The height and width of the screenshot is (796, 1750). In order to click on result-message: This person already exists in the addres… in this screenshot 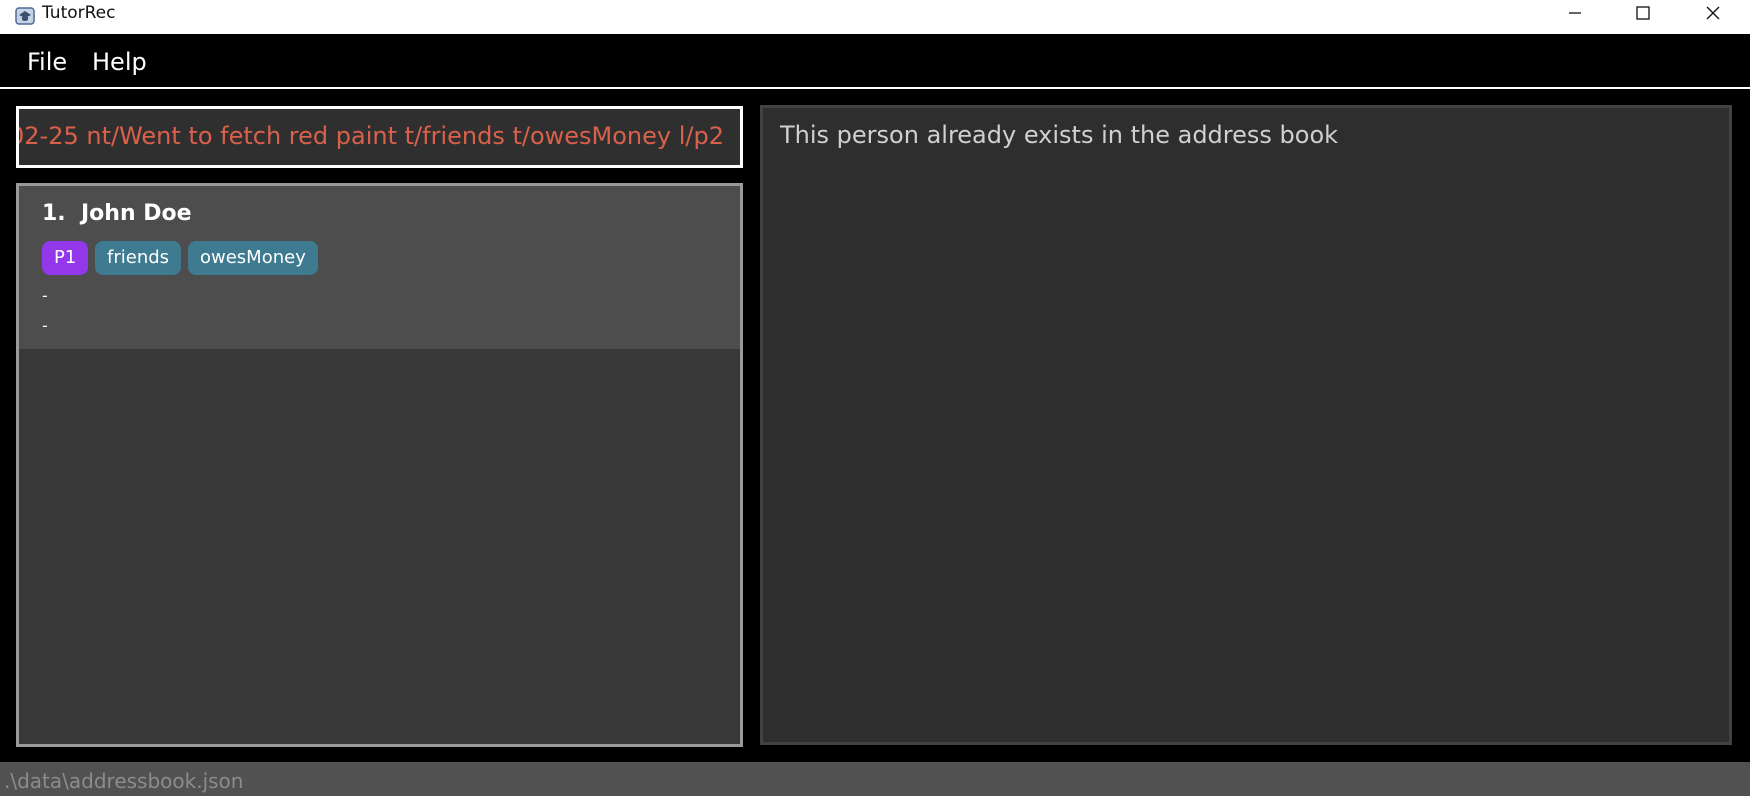, I will do `click(1059, 135)`.